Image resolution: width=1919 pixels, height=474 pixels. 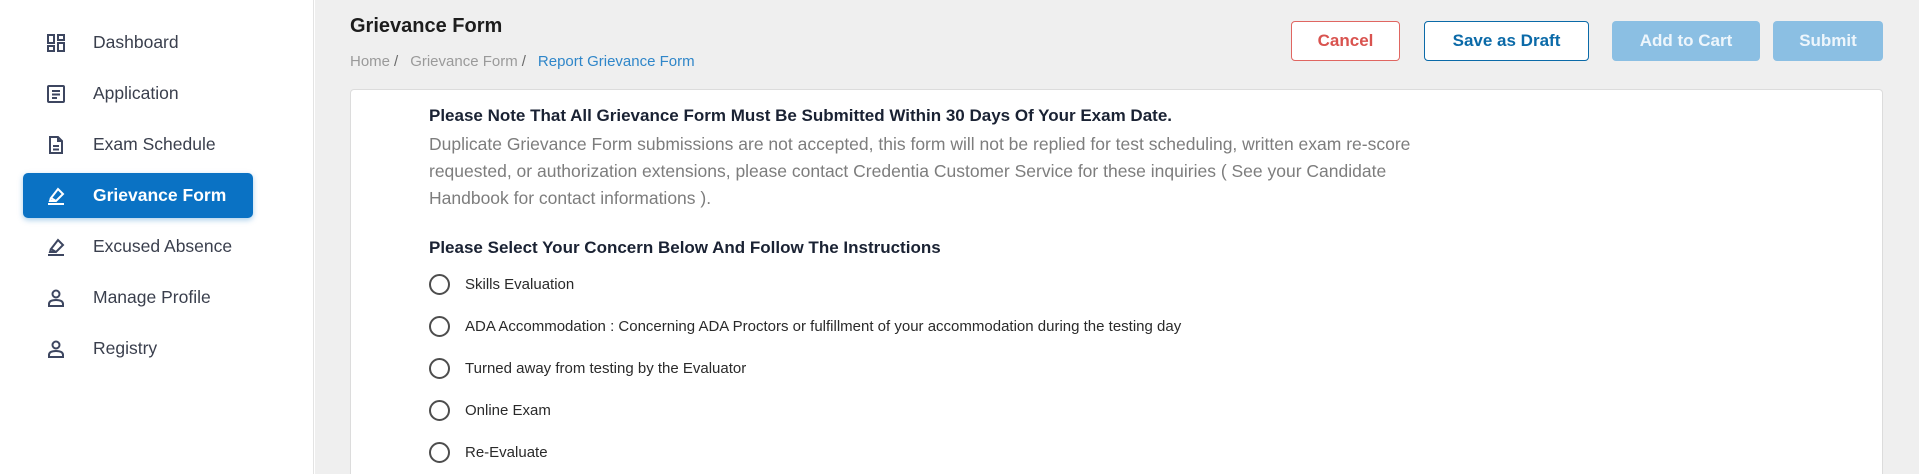 What do you see at coordinates (56, 145) in the screenshot?
I see `document-icon` at bounding box center [56, 145].